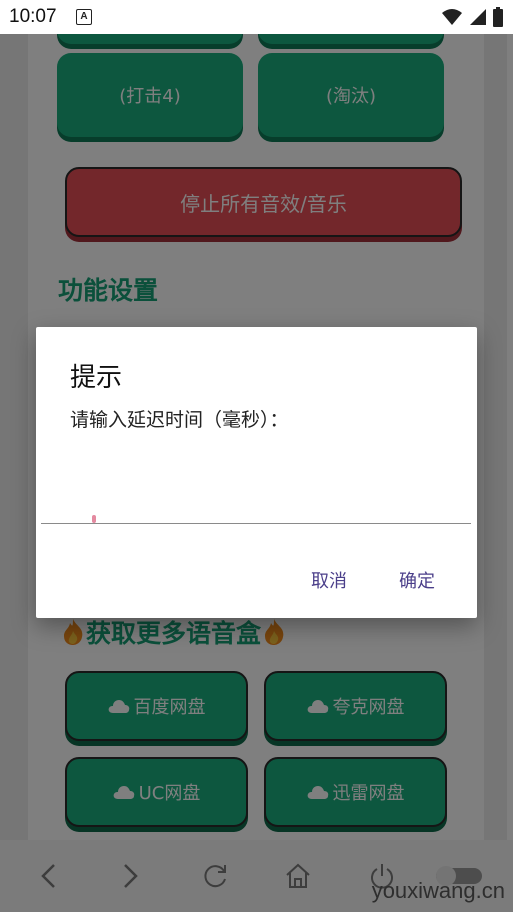 The width and height of the screenshot is (513, 912). Describe the element at coordinates (498, 17) in the screenshot. I see `battery-icon` at that location.